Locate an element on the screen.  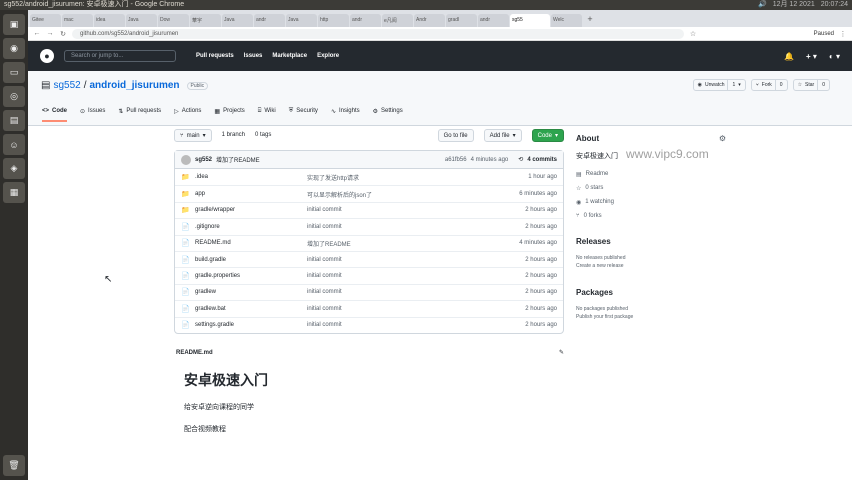
tab-settings: ⚙ Settings is located at coordinates (388, 115).